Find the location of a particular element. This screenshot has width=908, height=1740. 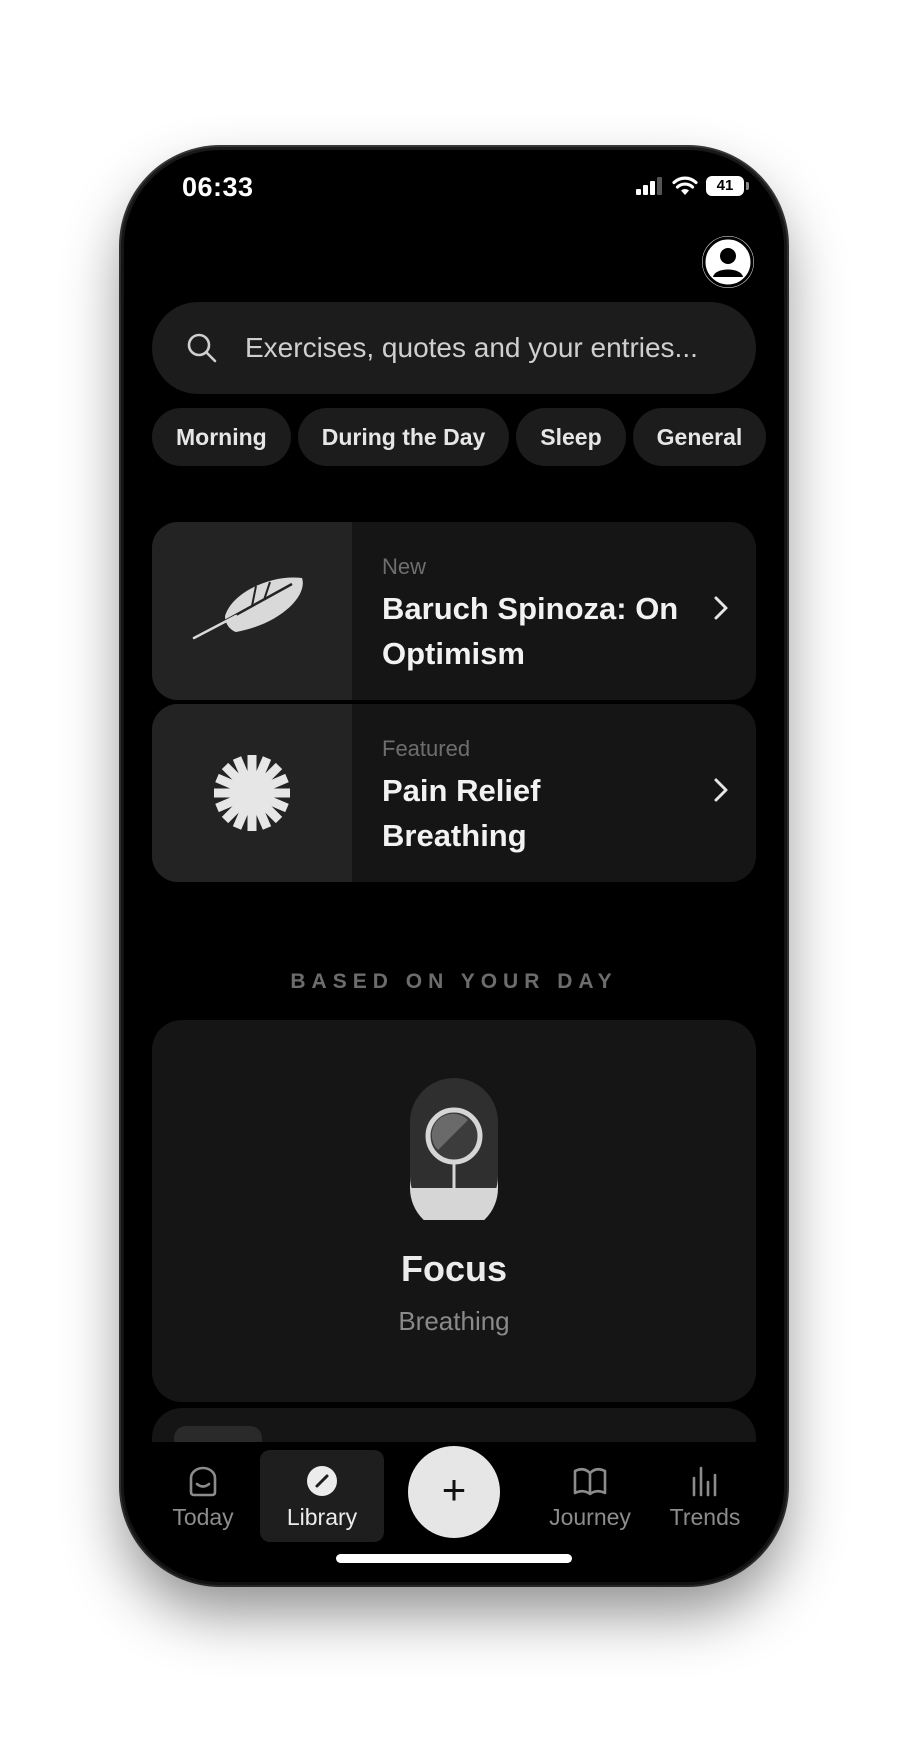

card-pain-relief-breathing: Featured Pain Relief Breathing is located at coordinates (454, 793).